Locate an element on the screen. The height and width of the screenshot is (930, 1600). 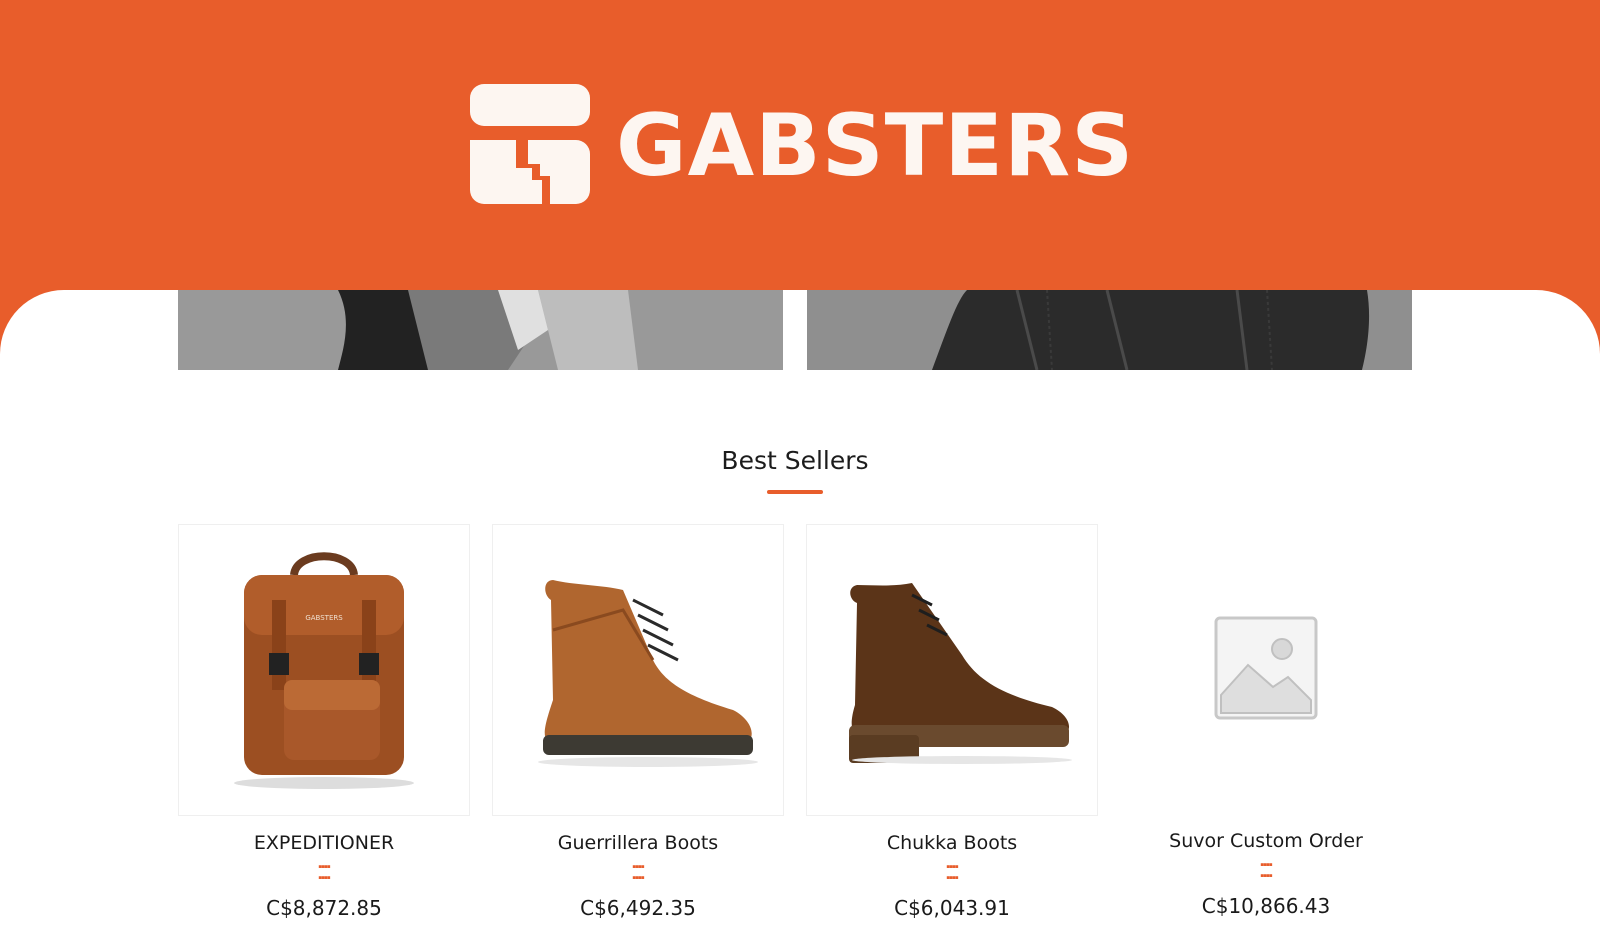
man-leather-jacket-image is located at coordinates (1109, 330).